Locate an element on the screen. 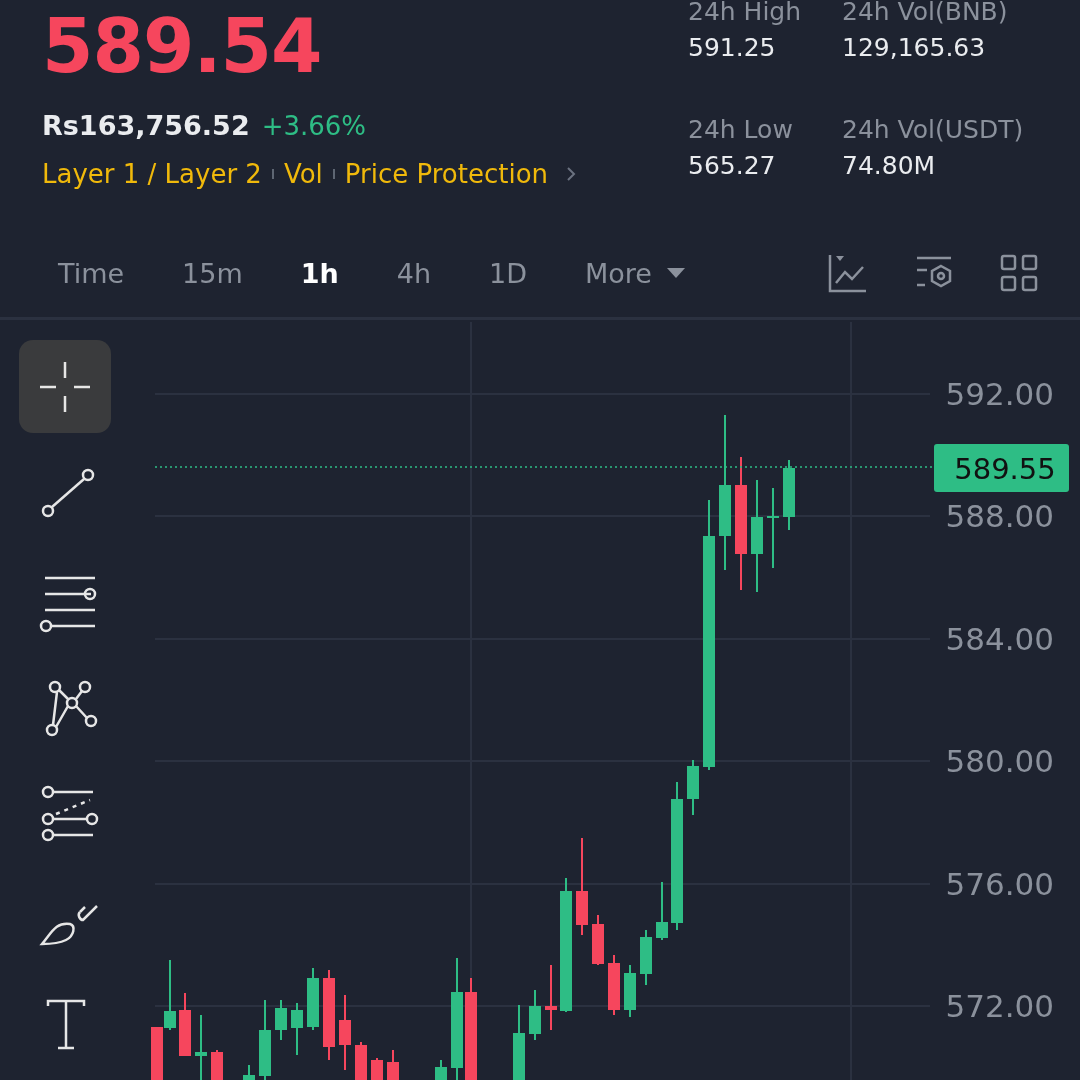 This screenshot has height=1080, width=1080. stat-value: 565.27 is located at coordinates (732, 165).